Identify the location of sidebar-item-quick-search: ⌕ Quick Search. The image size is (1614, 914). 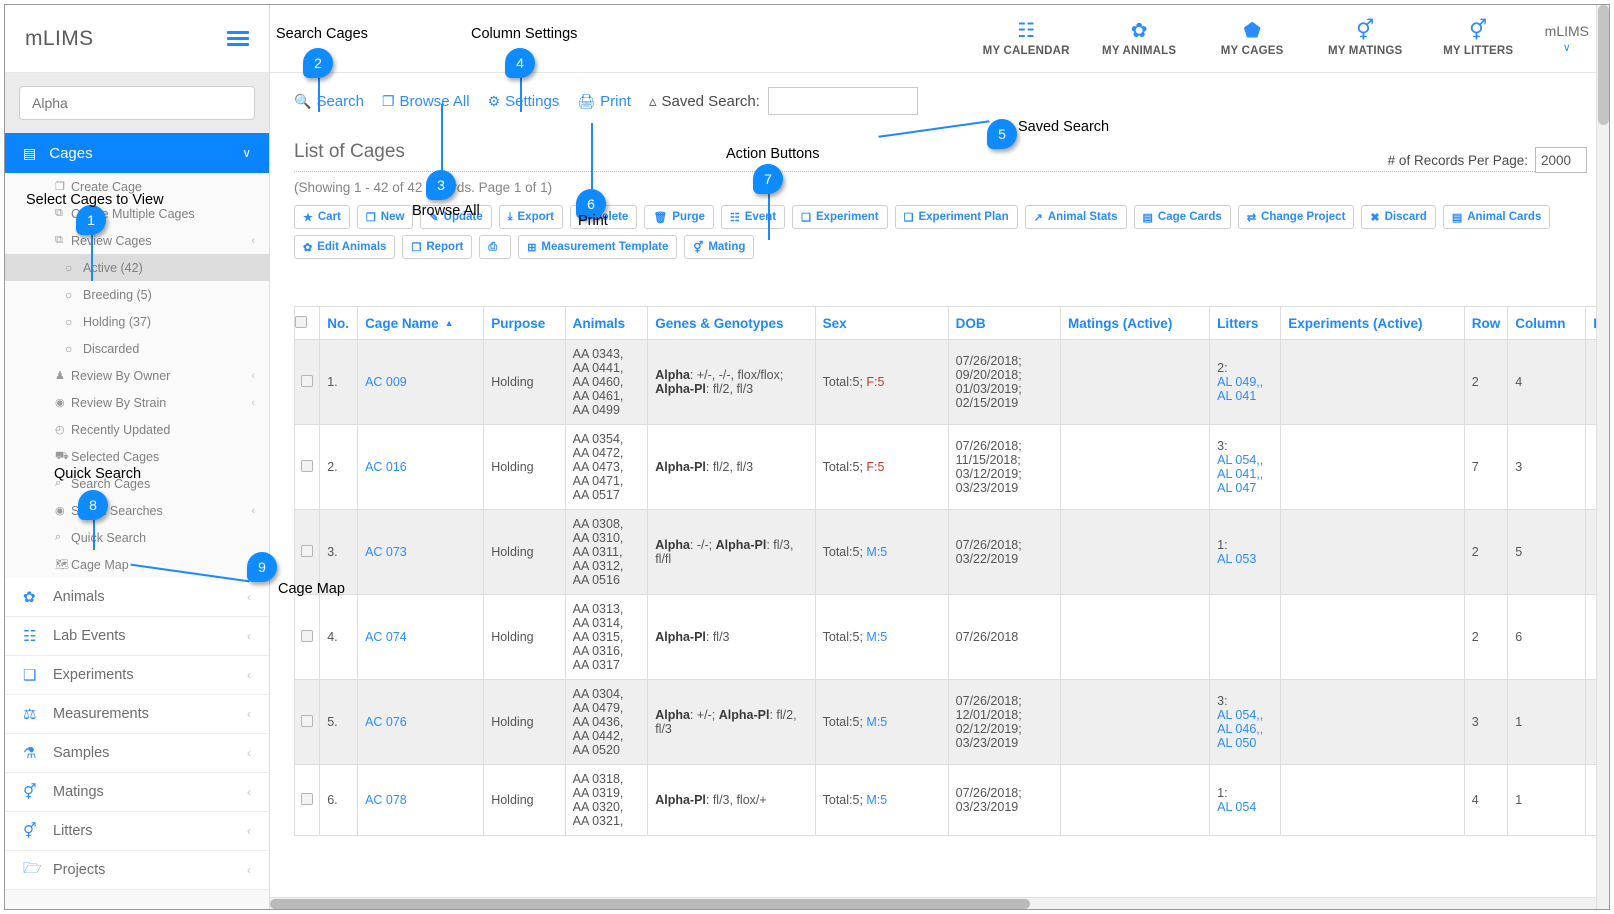
(137, 537).